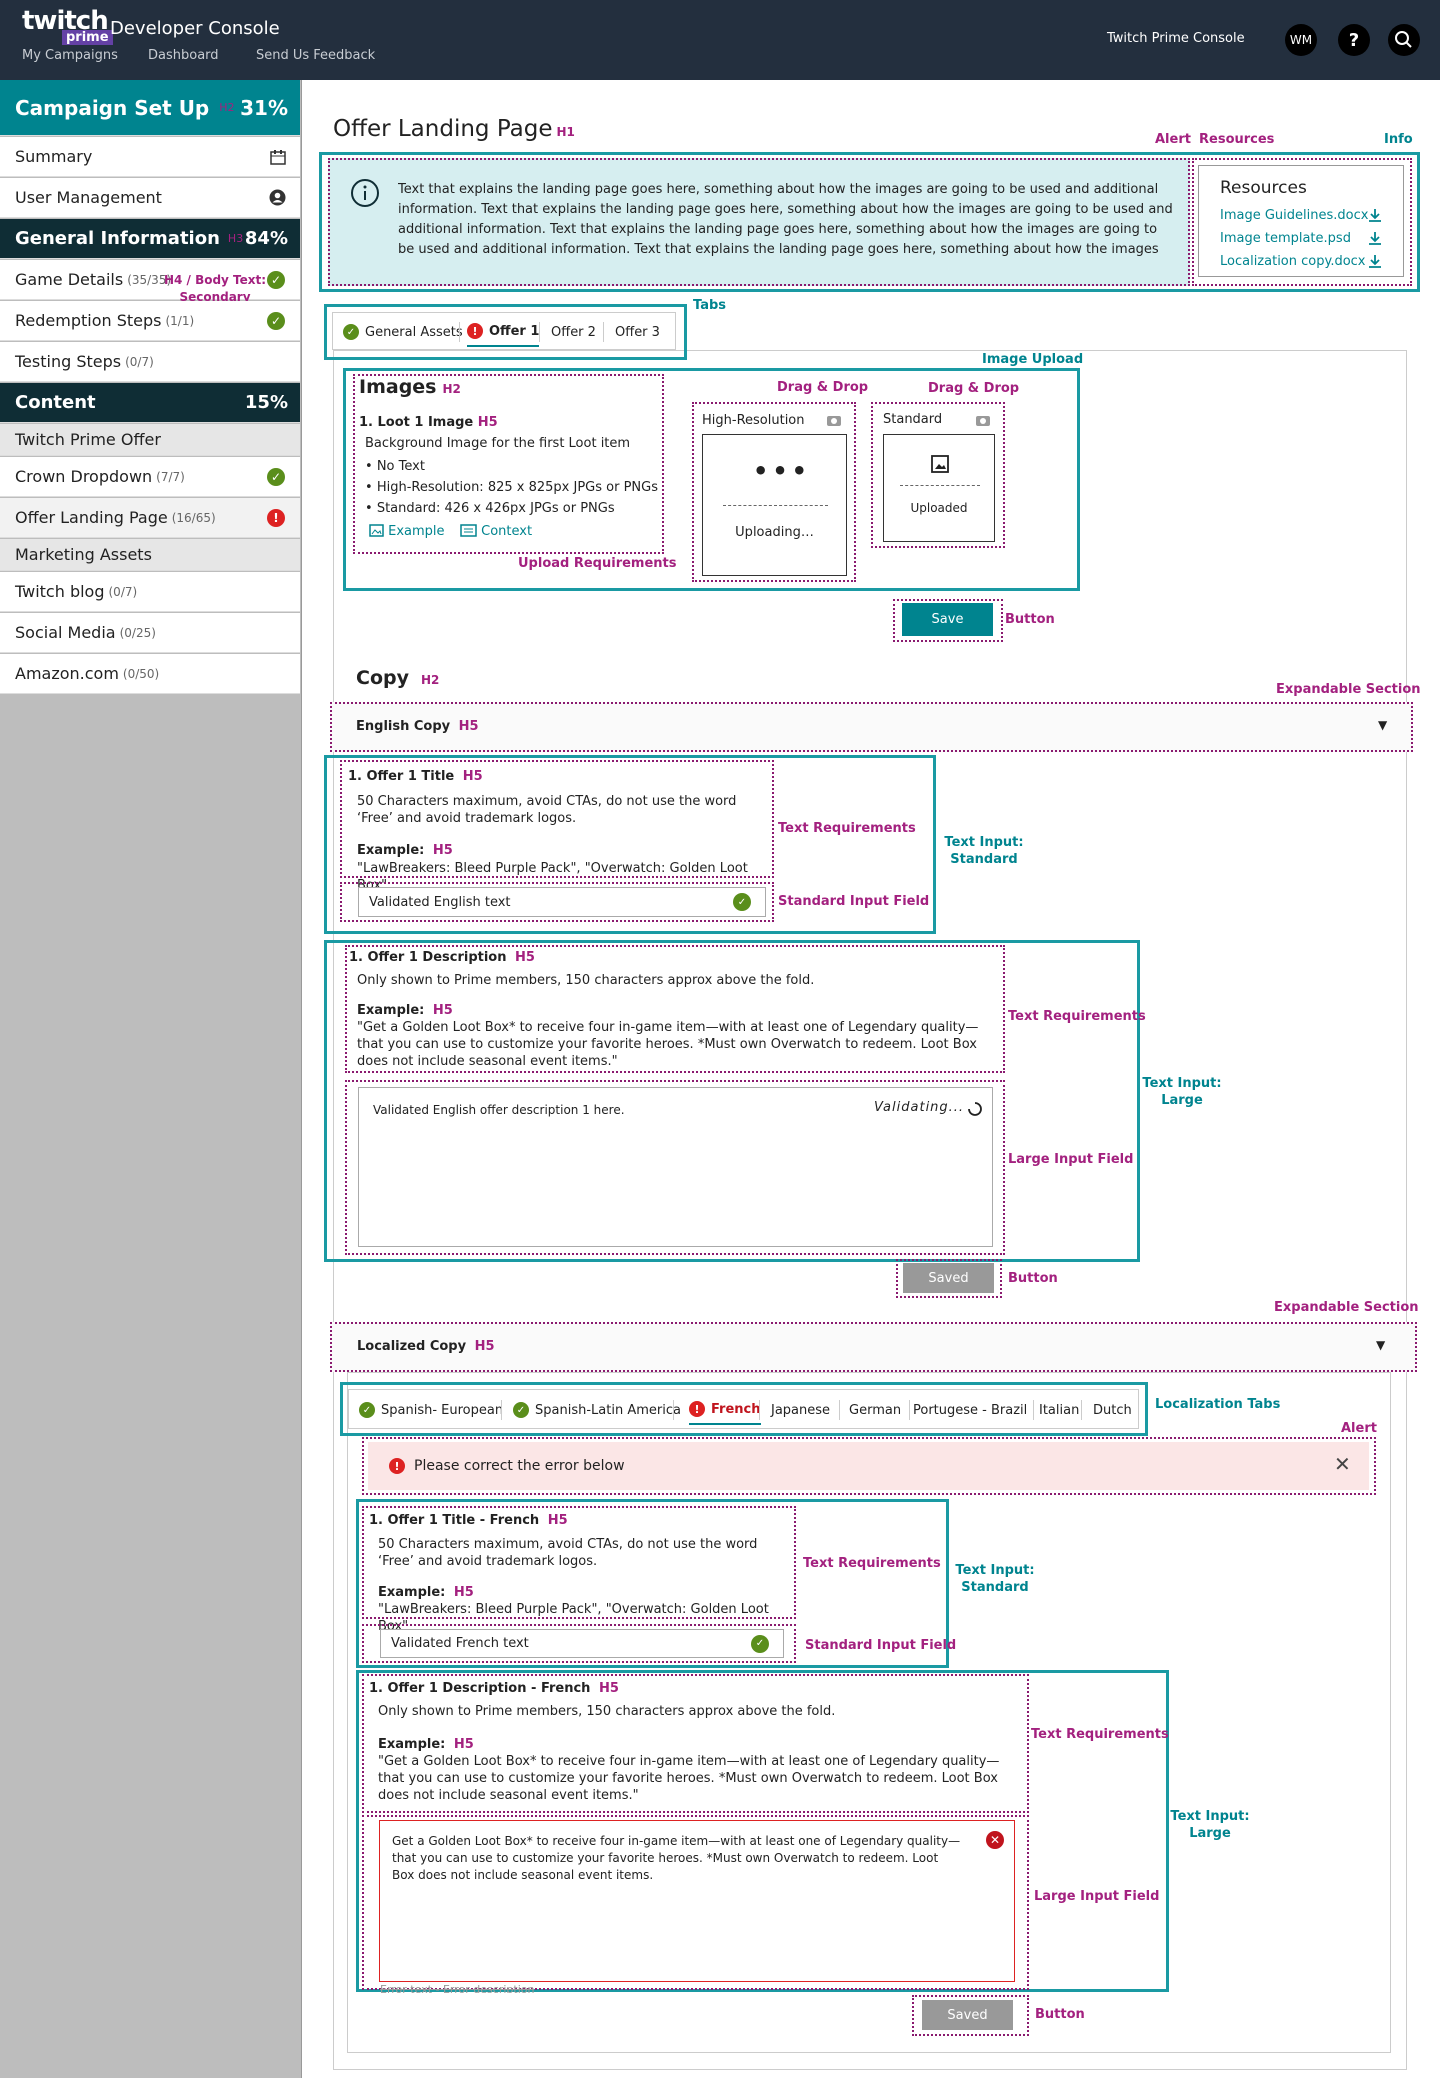 This screenshot has height=2078, width=1440. Describe the element at coordinates (514, 331) in the screenshot. I see `tab-label: Offer 1` at that location.